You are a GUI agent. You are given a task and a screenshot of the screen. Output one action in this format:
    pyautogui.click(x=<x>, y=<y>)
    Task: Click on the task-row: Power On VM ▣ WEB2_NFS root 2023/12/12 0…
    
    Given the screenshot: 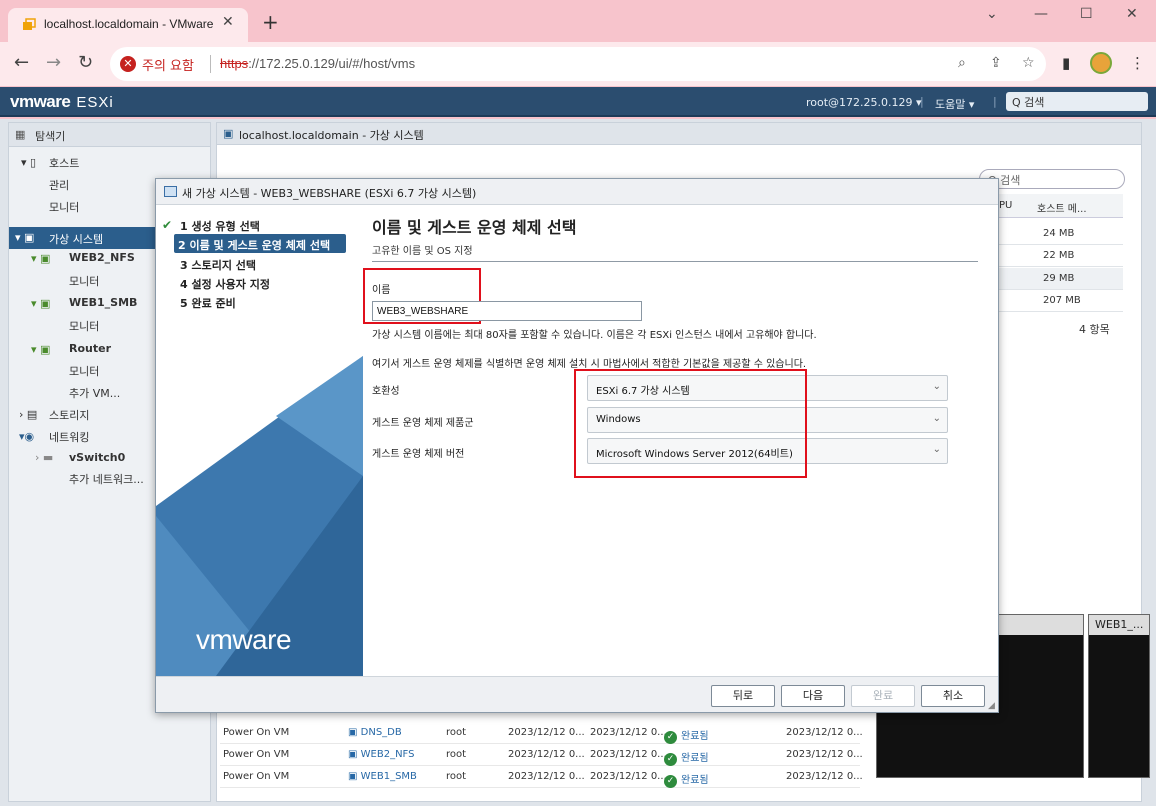 What is the action you would take?
    pyautogui.click(x=541, y=755)
    